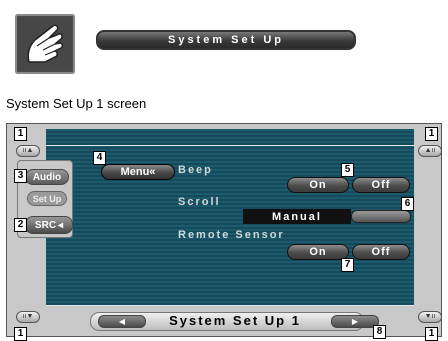 The width and height of the screenshot is (448, 341). I want to click on header-title: System Set Up, so click(226, 40).